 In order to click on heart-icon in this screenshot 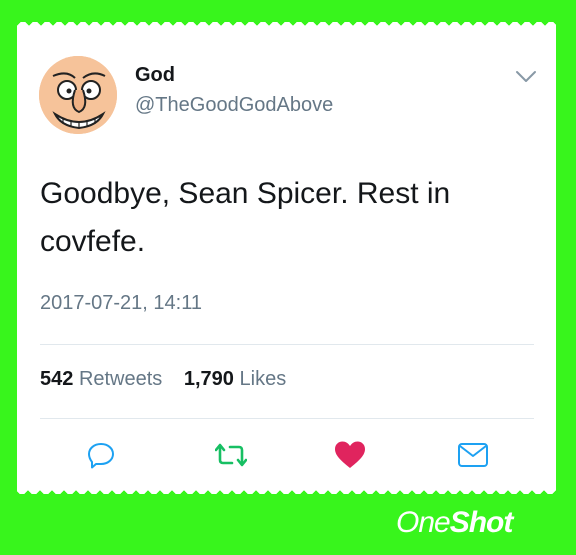, I will do `click(350, 454)`.